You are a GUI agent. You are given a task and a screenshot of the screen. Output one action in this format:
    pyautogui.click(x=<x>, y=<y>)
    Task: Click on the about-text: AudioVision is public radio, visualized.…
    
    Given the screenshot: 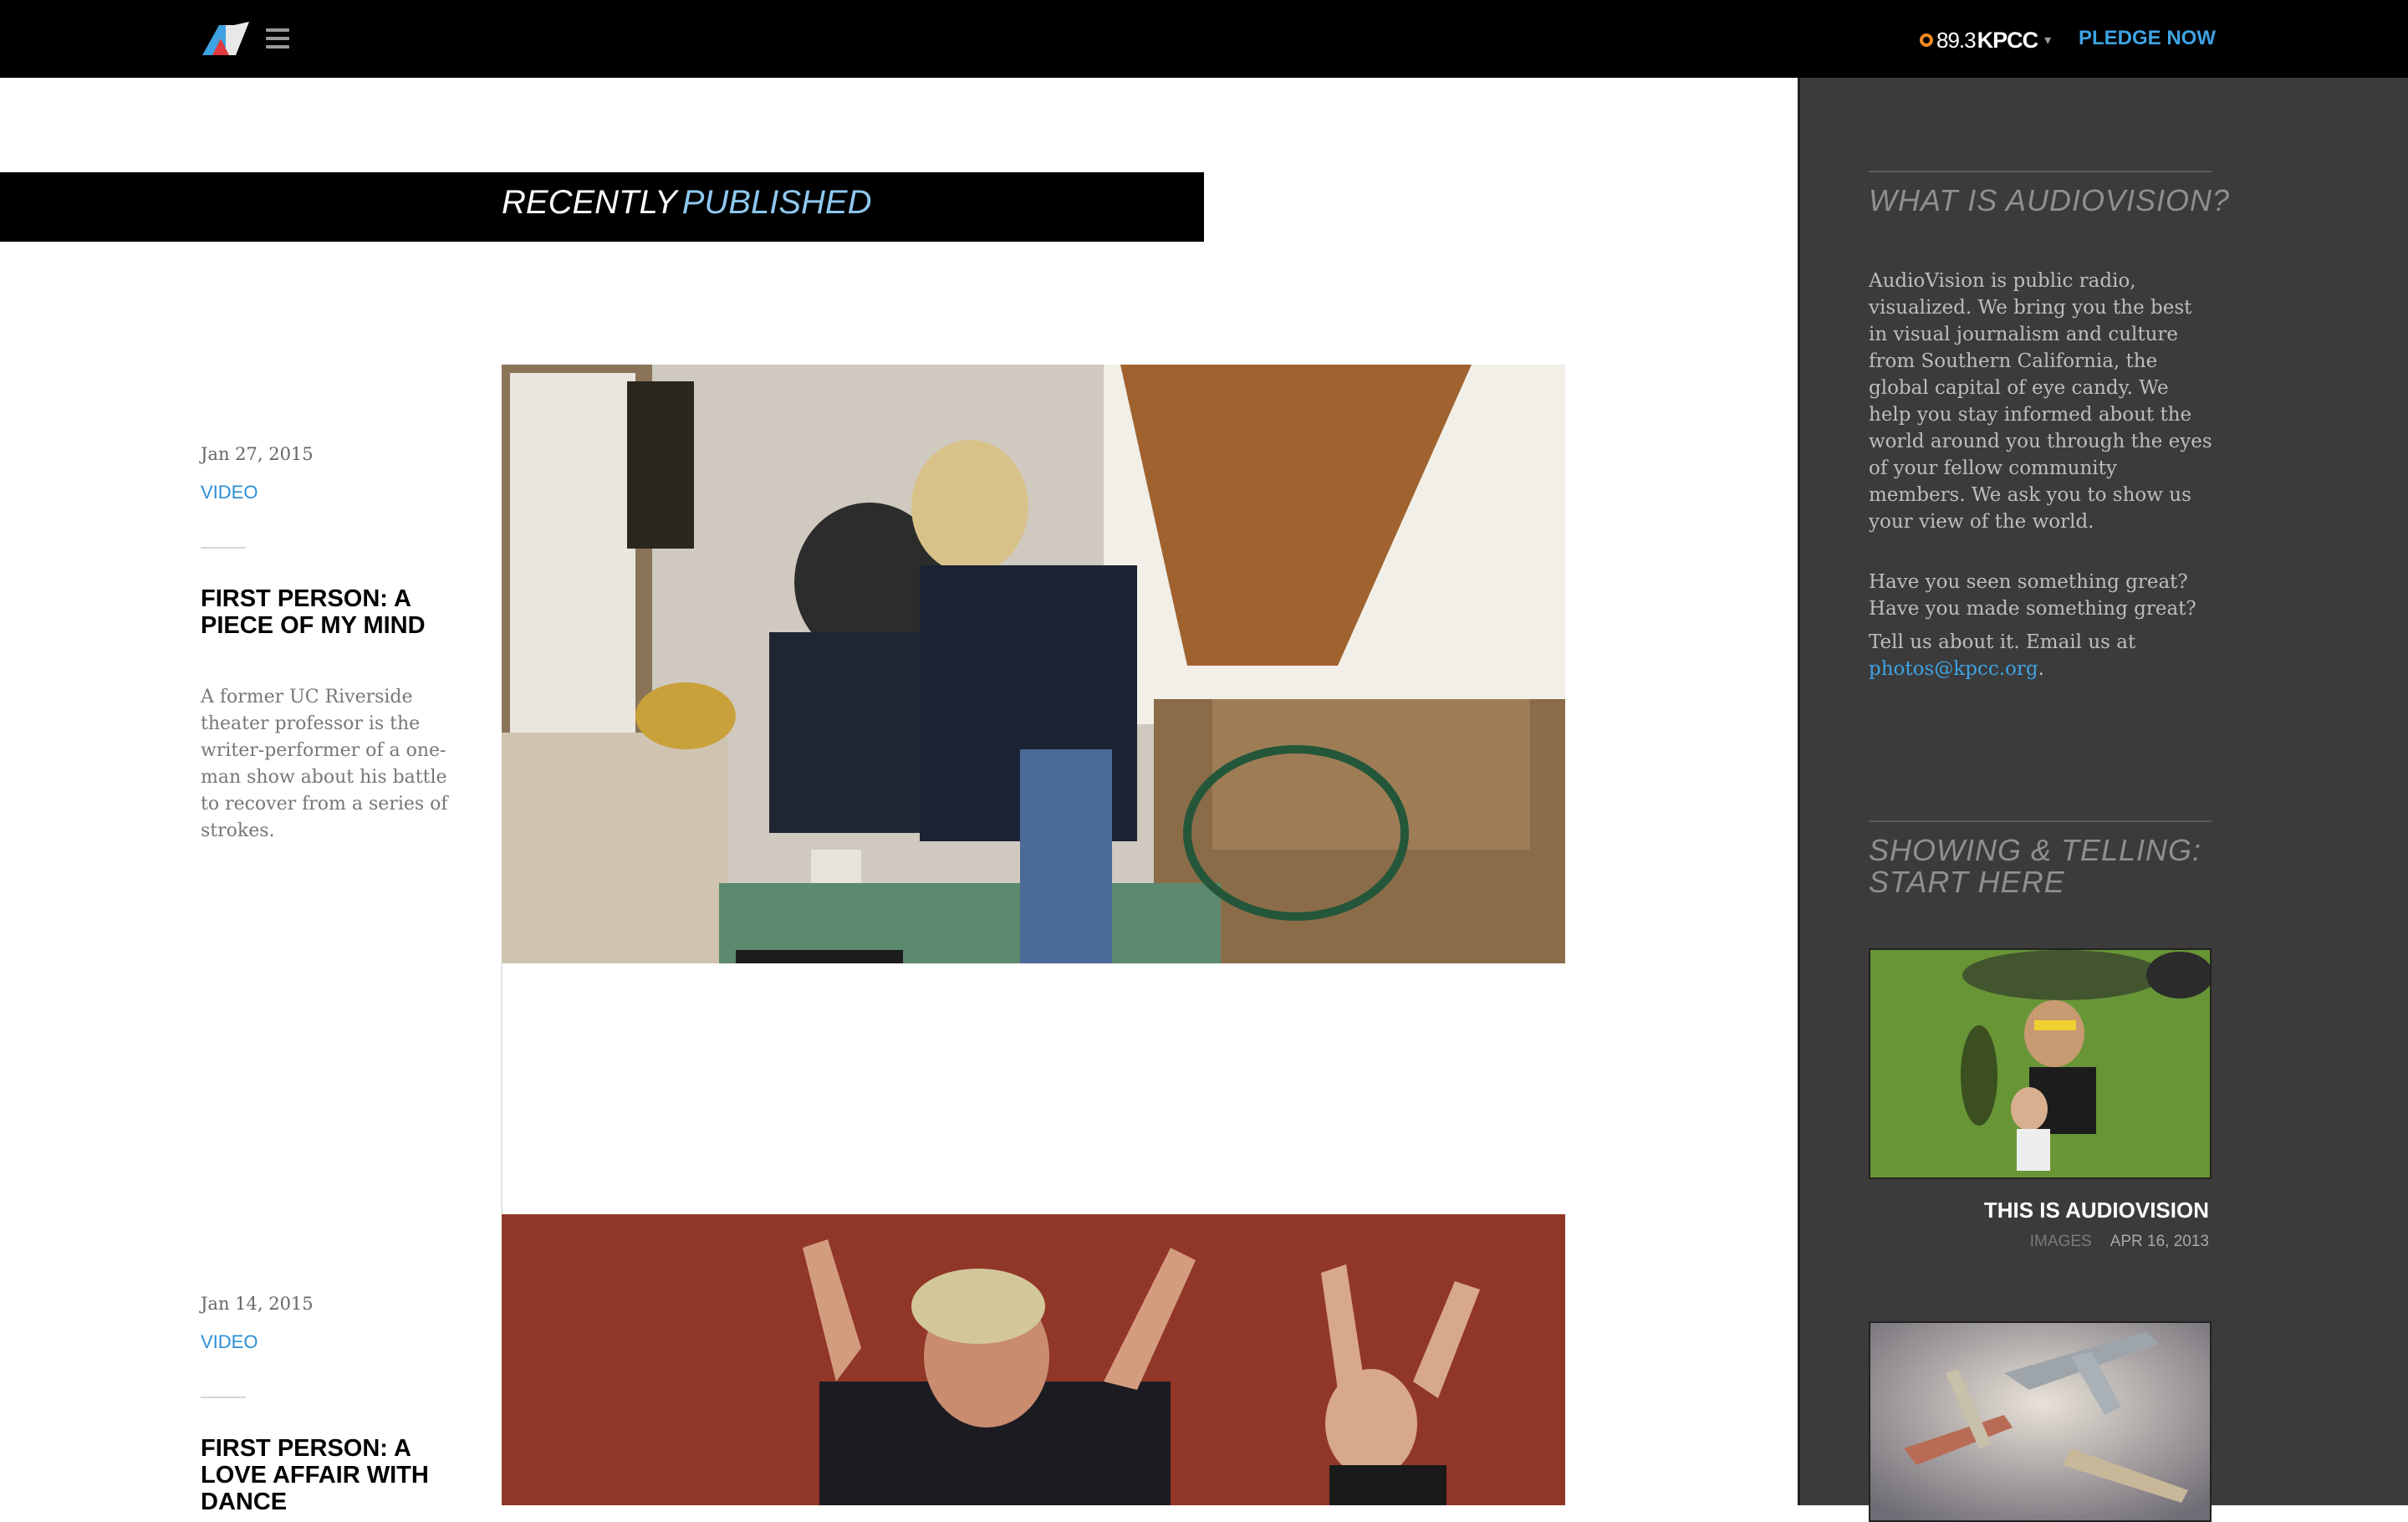 What is the action you would take?
    pyautogui.click(x=2041, y=402)
    